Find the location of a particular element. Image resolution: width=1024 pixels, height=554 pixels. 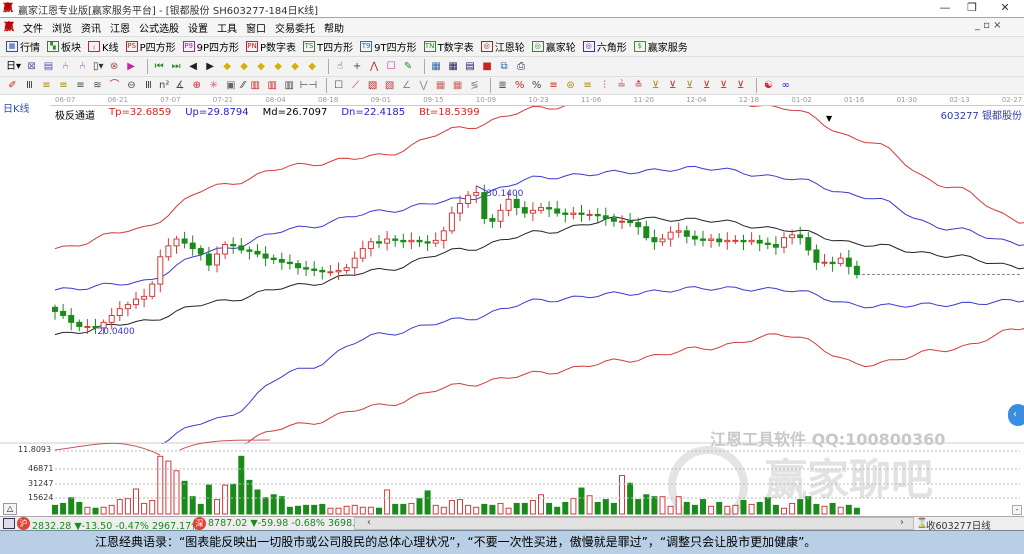

bars-icon: ⑃ is located at coordinates (65, 66).